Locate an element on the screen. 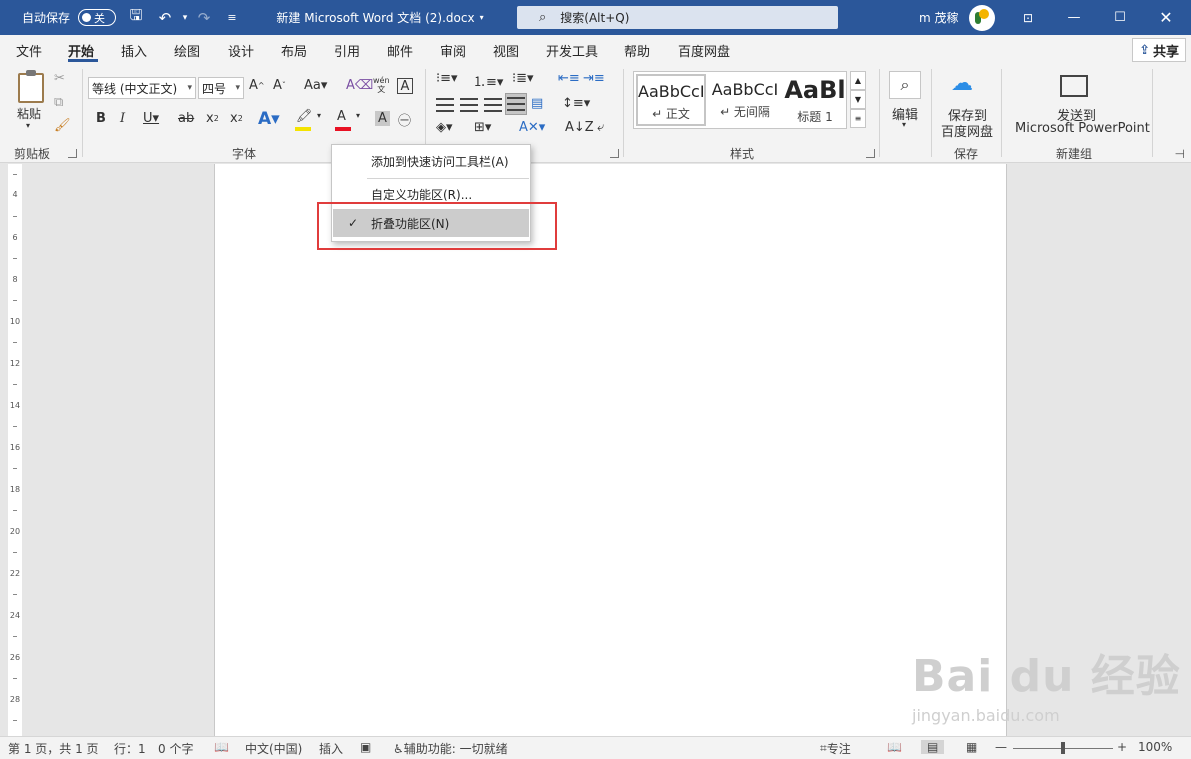  tab-mailings: 邮件 is located at coordinates (400, 50).